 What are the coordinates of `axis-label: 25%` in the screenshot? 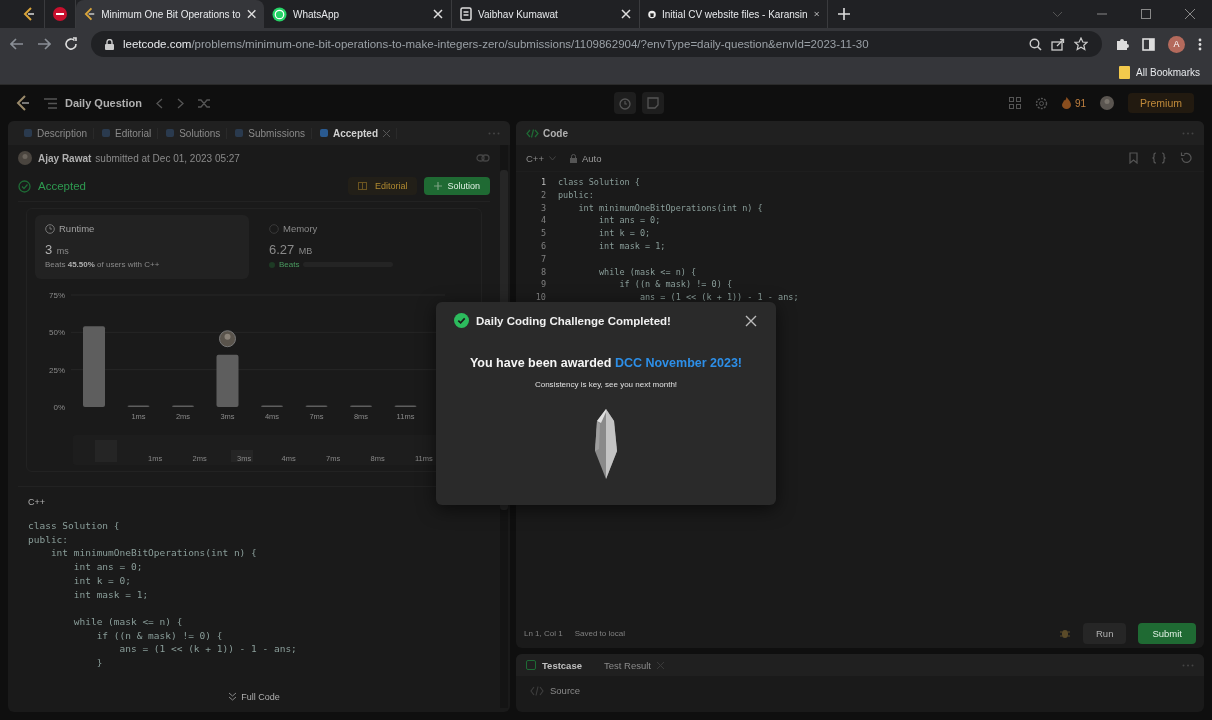 It's located at (57, 370).